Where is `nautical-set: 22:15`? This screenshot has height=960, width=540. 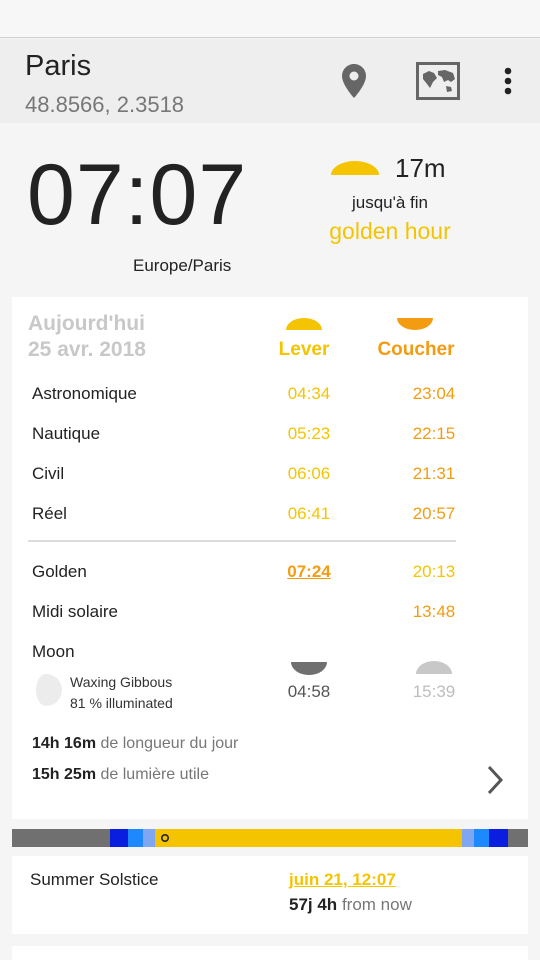
nautical-set: 22:15 is located at coordinates (434, 433).